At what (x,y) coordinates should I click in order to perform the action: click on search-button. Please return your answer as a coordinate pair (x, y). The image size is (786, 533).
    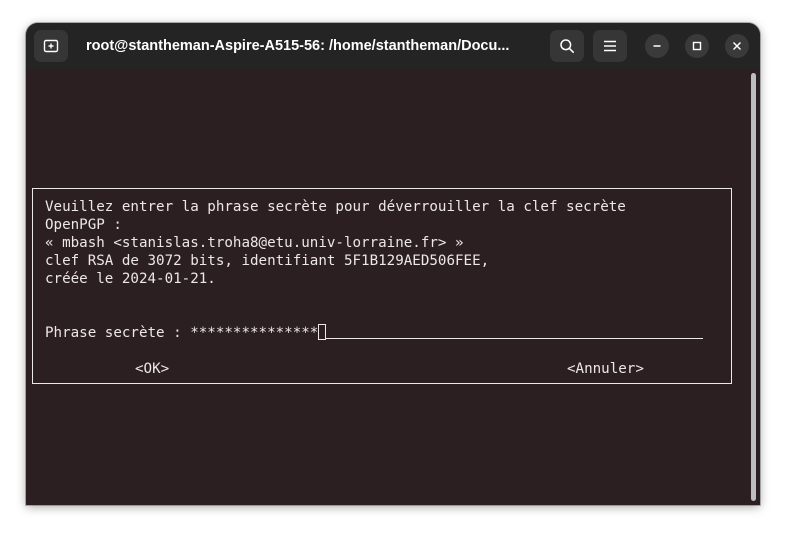
    Looking at the image, I should click on (567, 46).